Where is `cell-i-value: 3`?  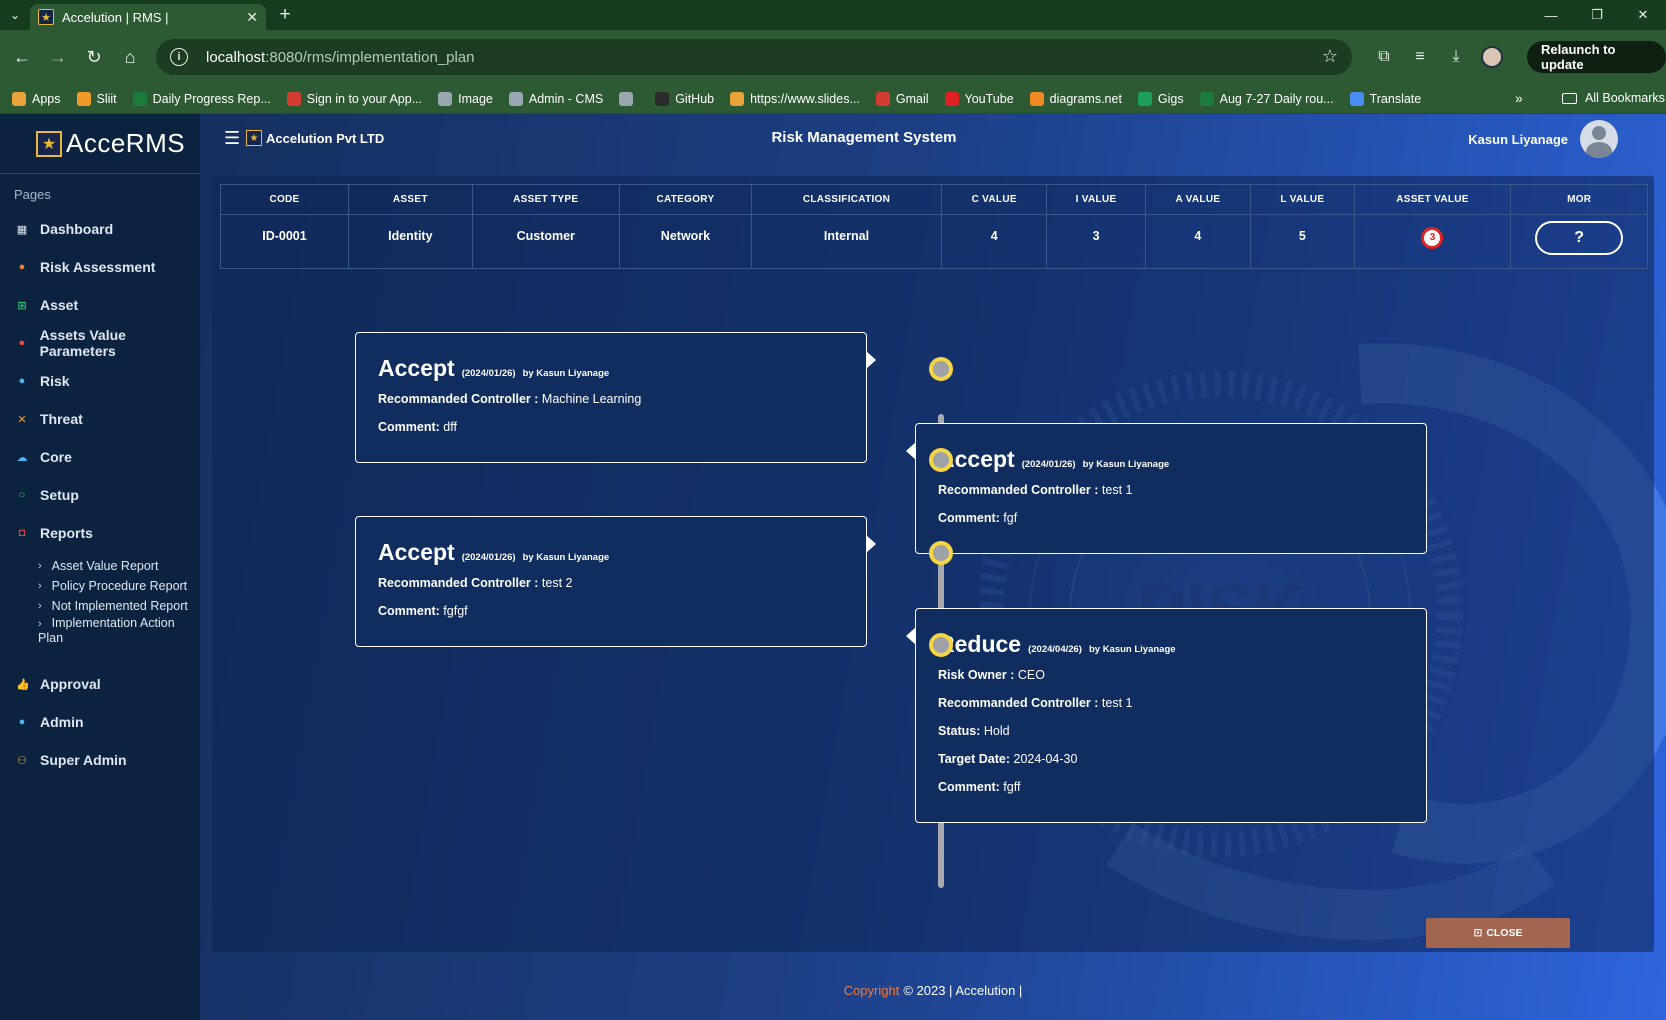
cell-i-value: 3 is located at coordinates (1096, 241).